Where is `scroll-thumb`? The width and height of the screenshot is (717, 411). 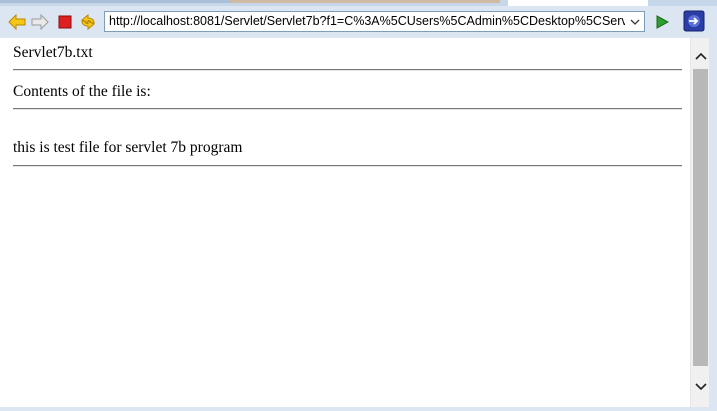
scroll-thumb is located at coordinates (700, 217).